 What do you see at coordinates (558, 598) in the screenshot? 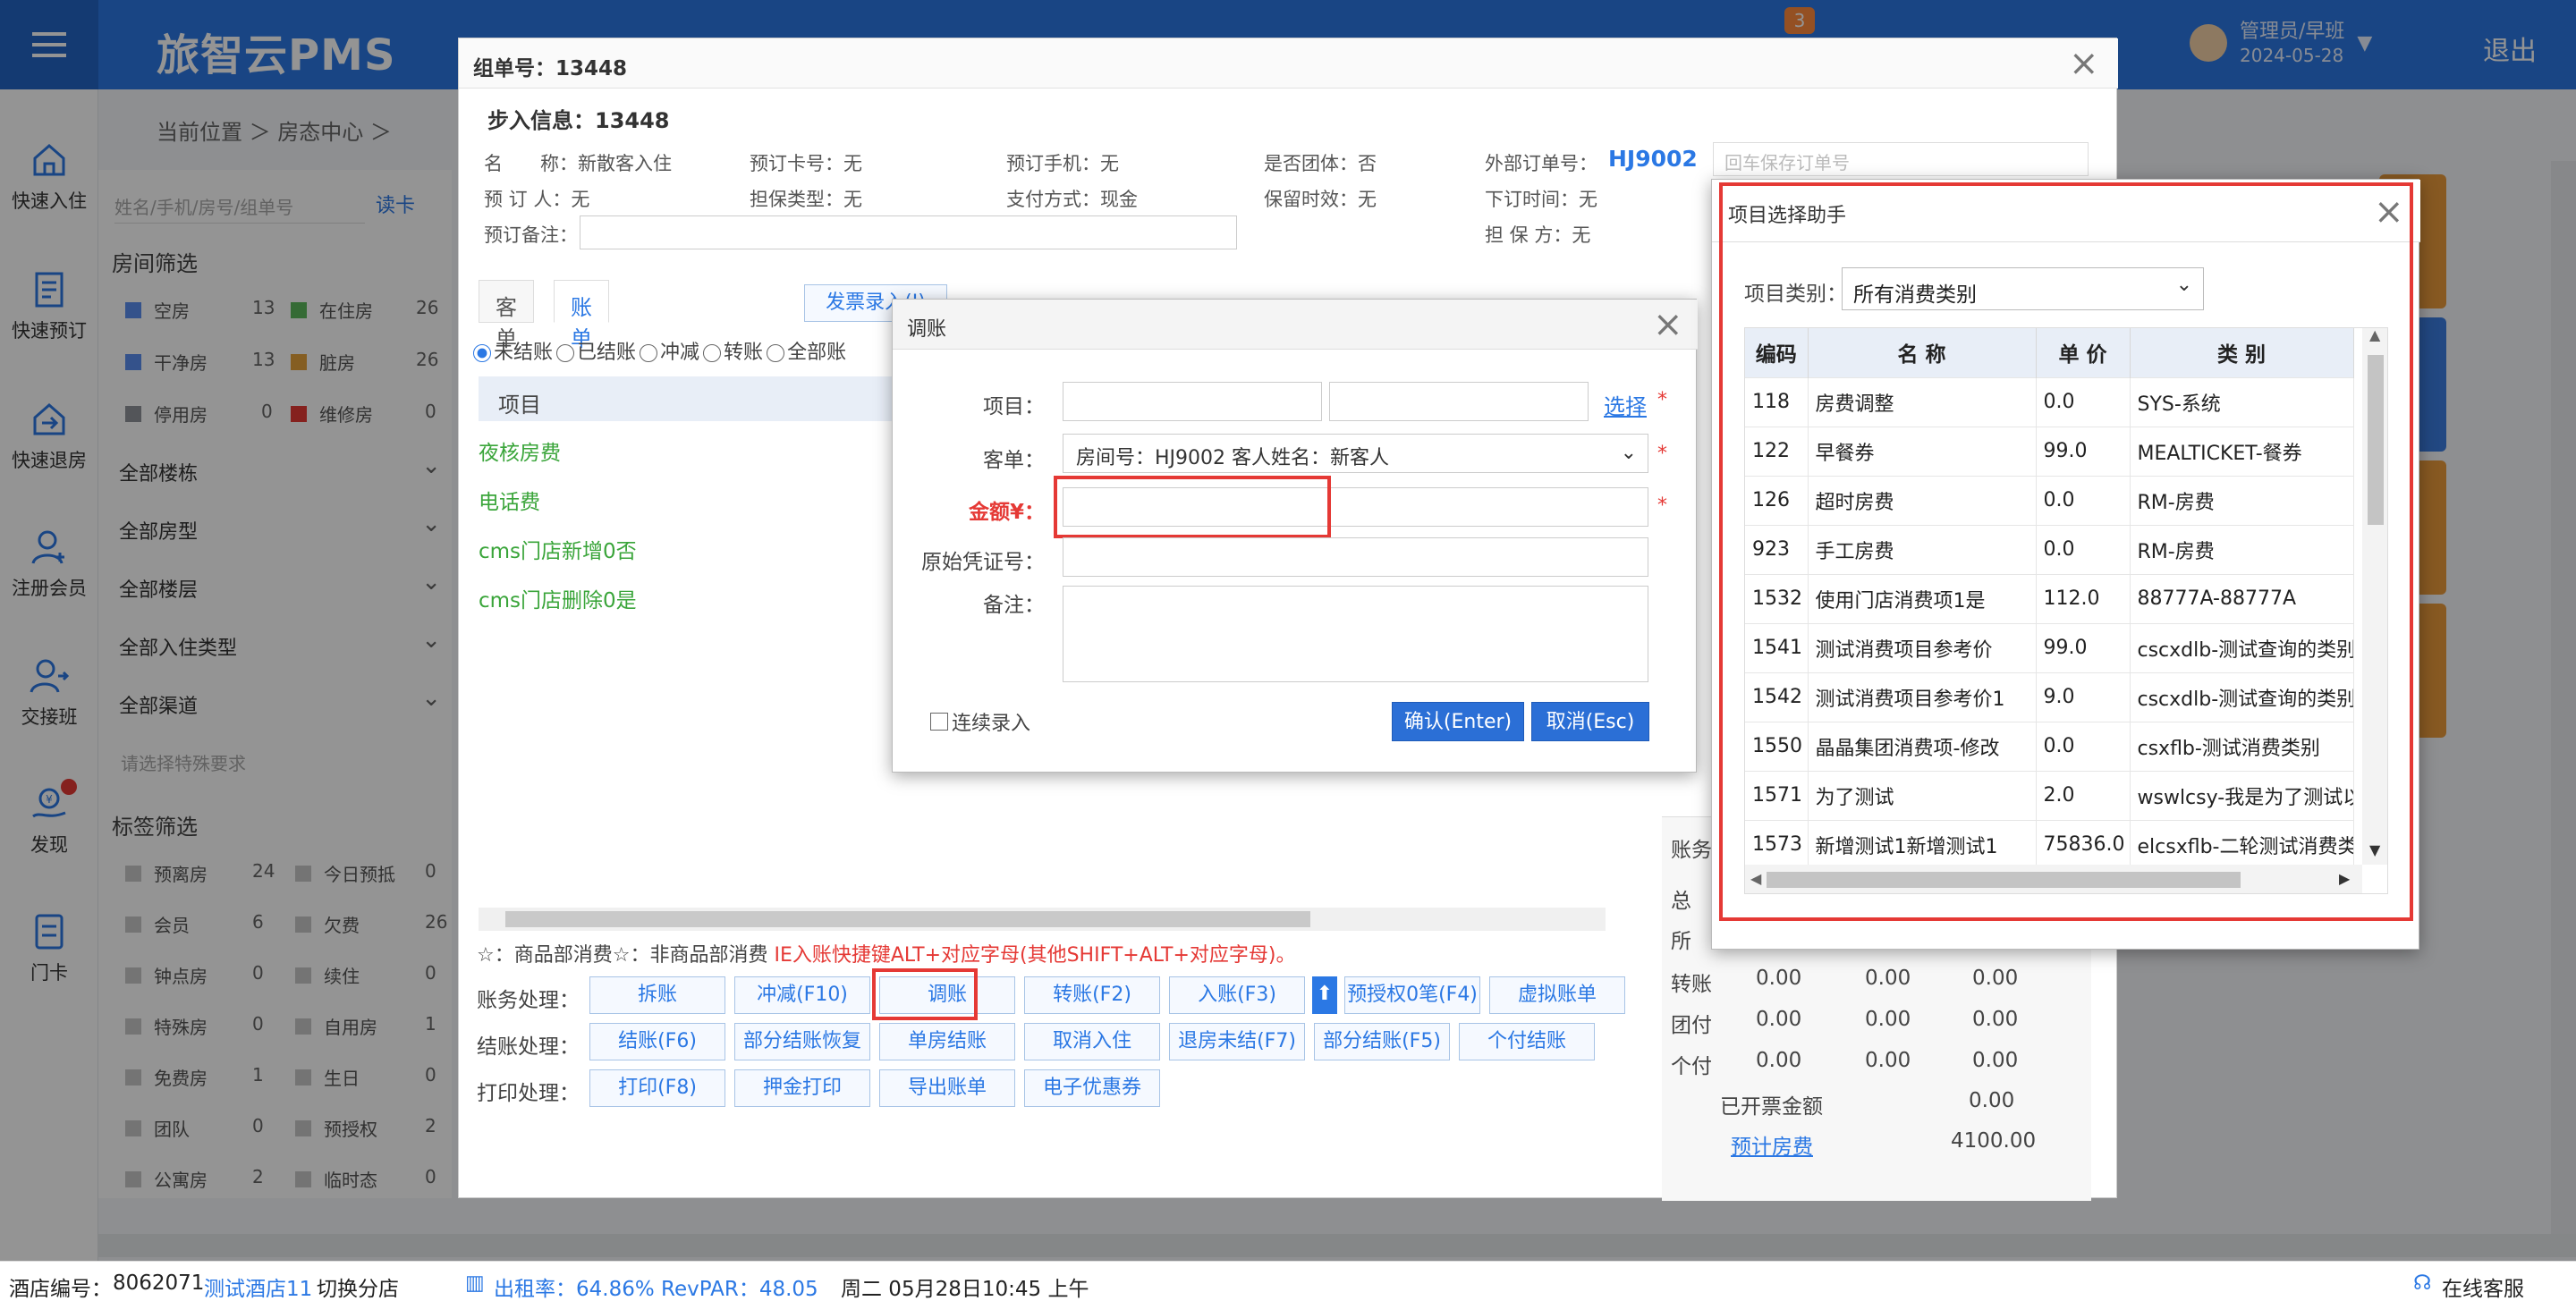
I see `table-row: cms门店删除0是` at bounding box center [558, 598].